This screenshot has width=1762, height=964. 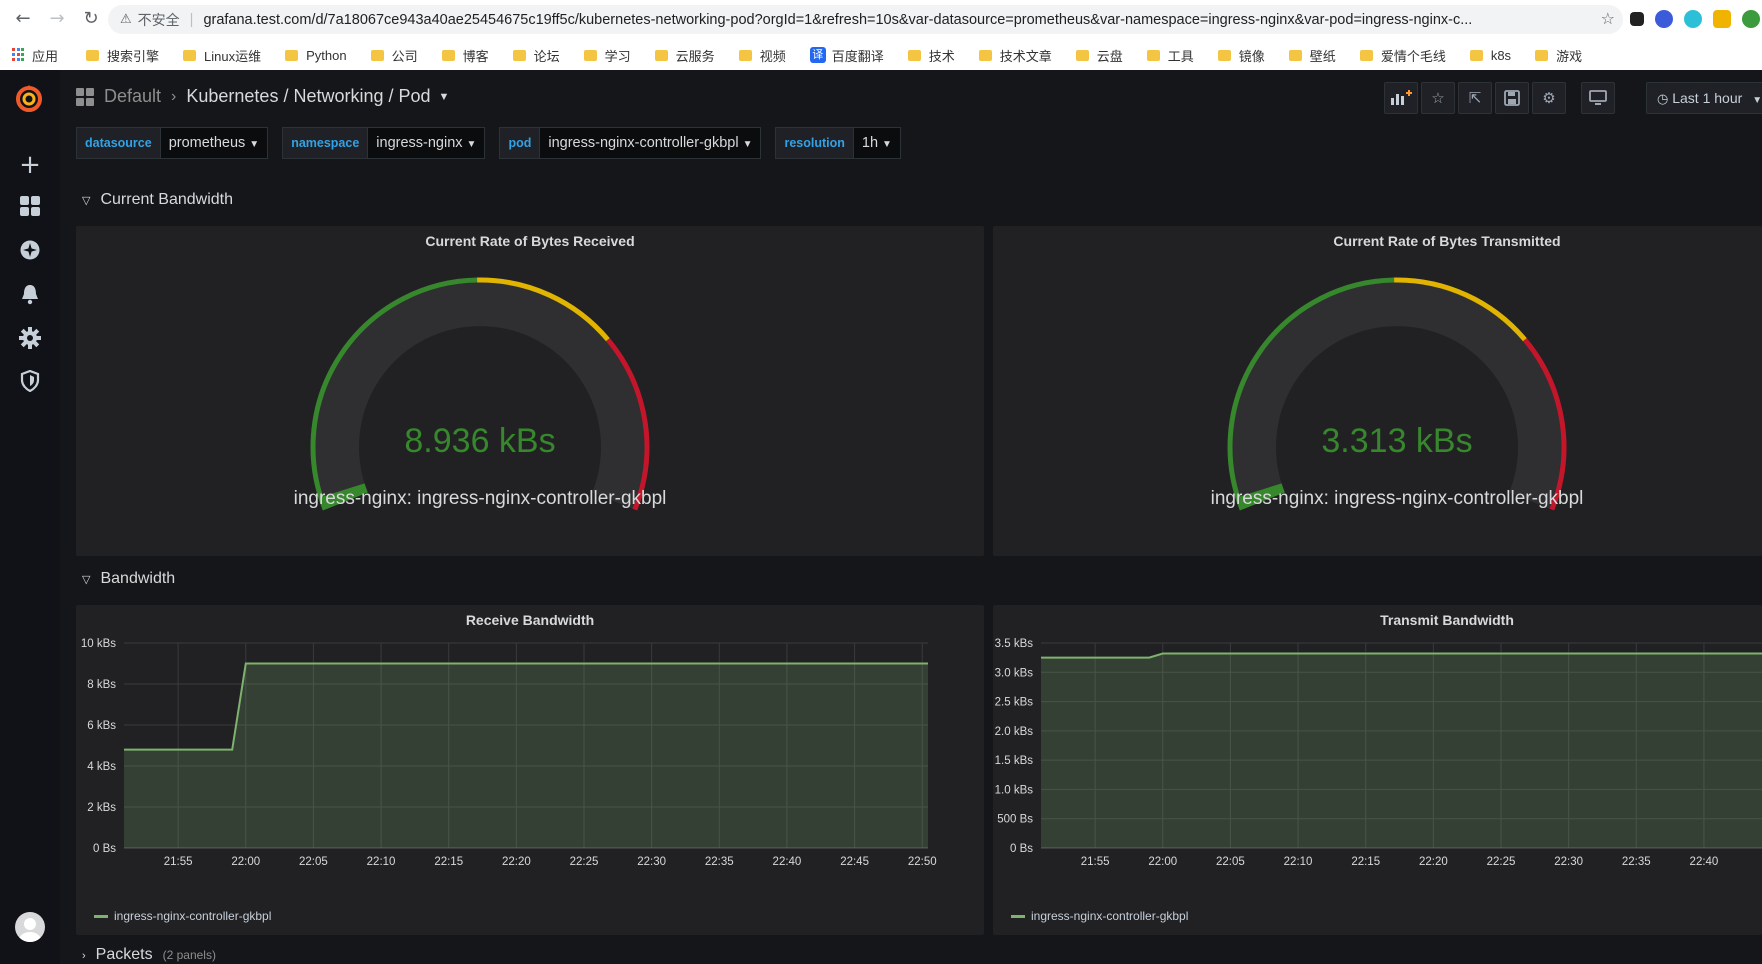 I want to click on bookmark-item: Python, so click(x=316, y=55).